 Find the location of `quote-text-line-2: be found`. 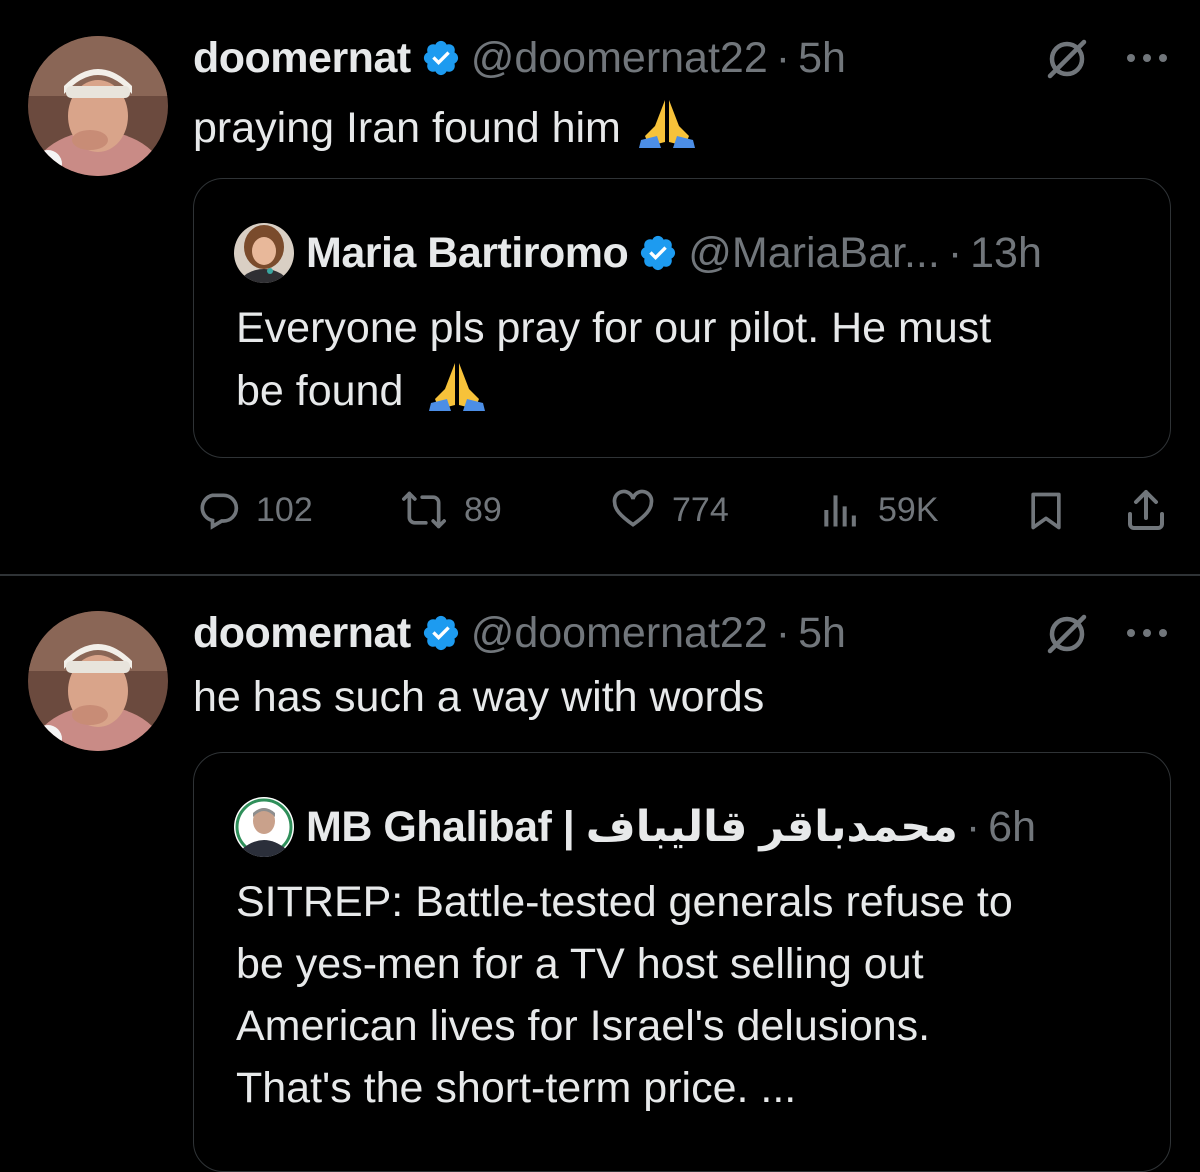

quote-text-line-2: be found is located at coordinates (691, 390).